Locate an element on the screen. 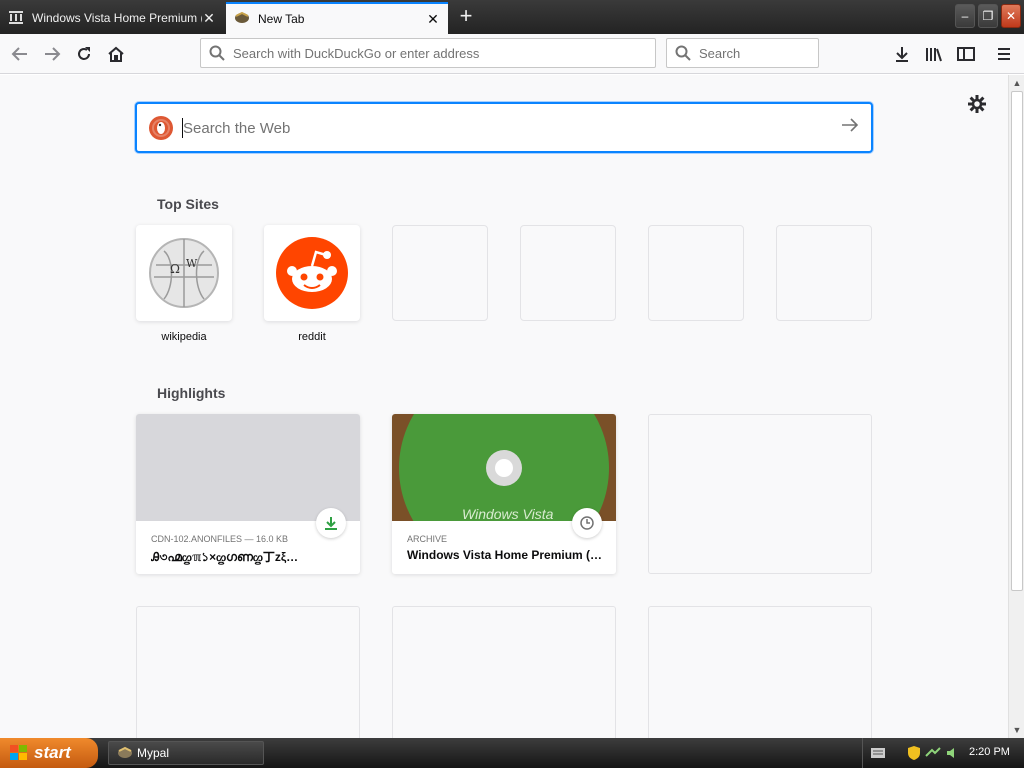 This screenshot has height=768, width=1024. highlight-thumbnail is located at coordinates (248, 467).